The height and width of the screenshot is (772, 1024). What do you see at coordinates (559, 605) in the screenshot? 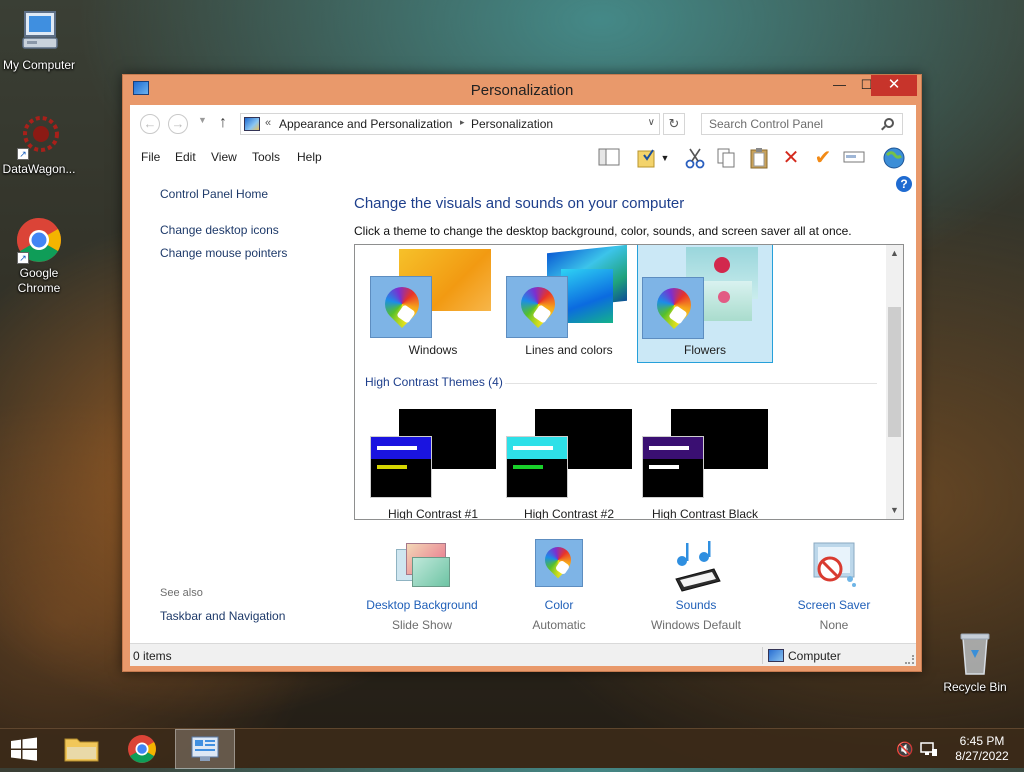
I see `color-link: Color` at bounding box center [559, 605].